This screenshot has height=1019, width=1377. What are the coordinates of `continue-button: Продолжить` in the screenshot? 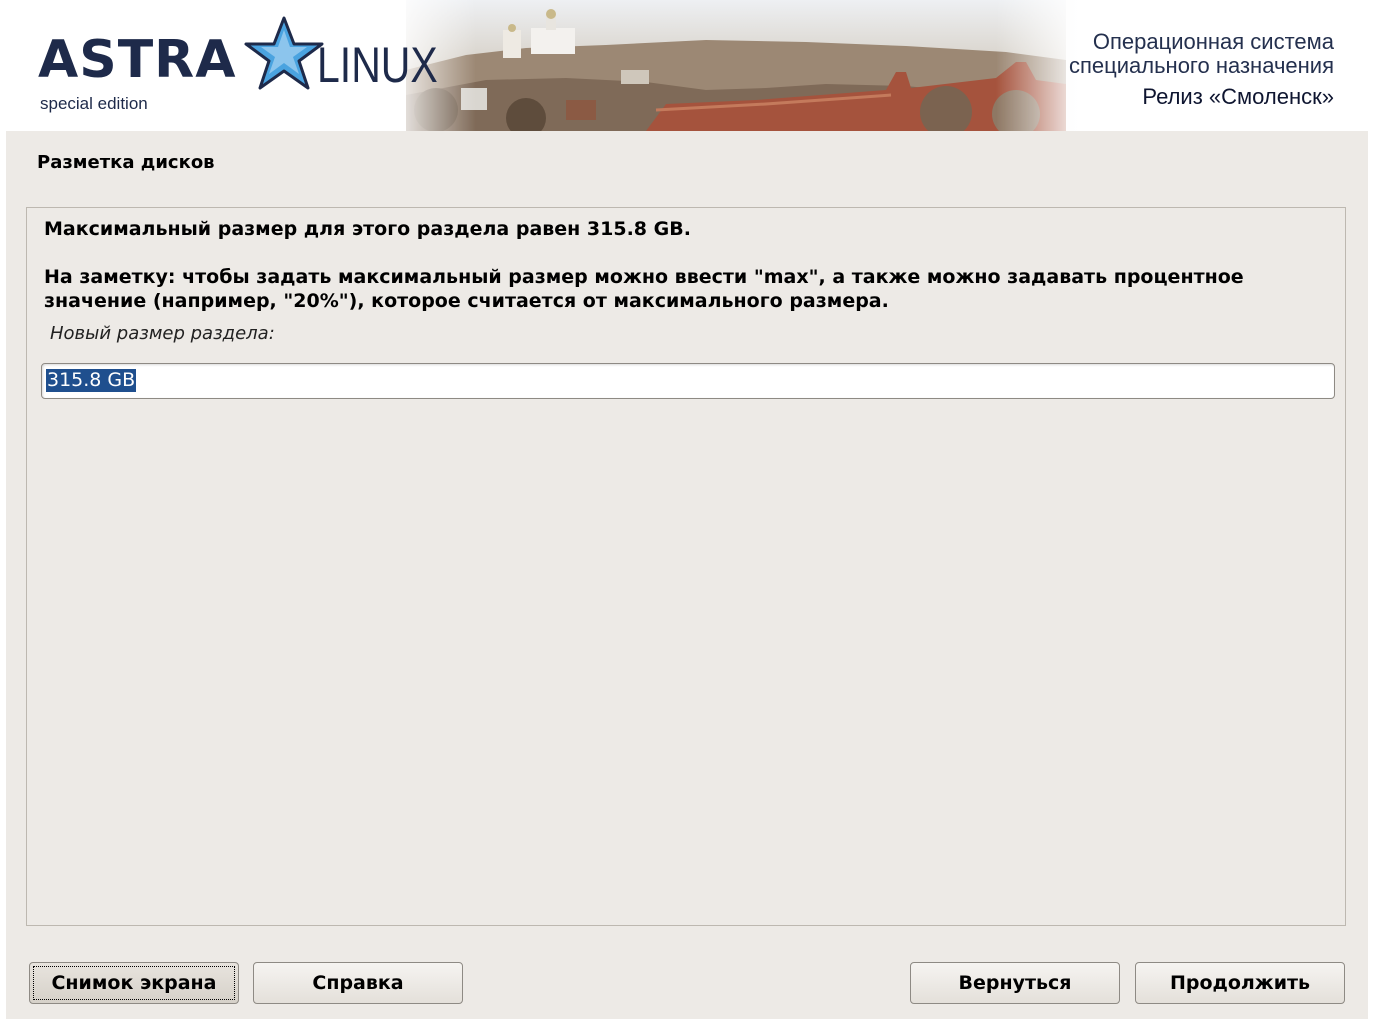 It's located at (1240, 983).